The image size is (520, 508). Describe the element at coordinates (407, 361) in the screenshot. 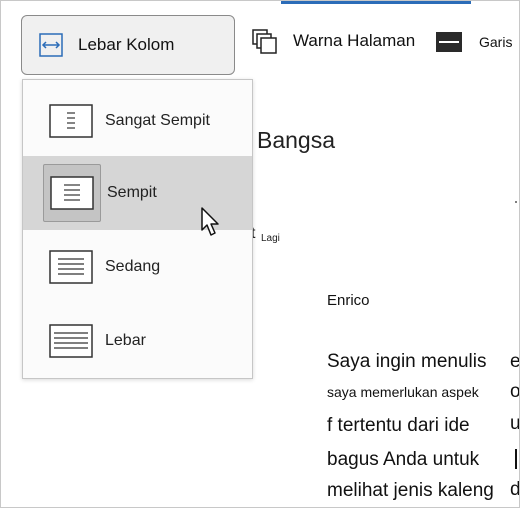

I see `document-line: Saya ingin menulis` at that location.